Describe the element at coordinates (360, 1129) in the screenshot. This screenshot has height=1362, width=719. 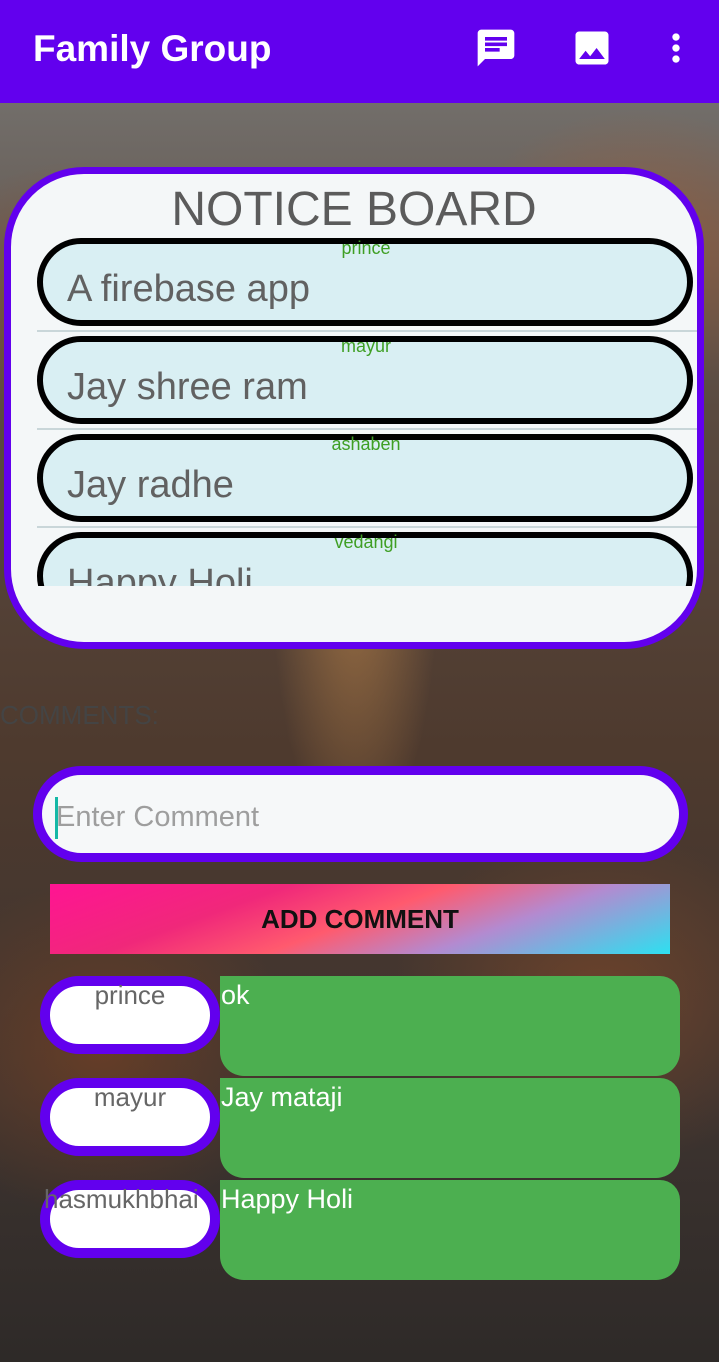
I see `comment-row: mayur Jay mataji` at that location.